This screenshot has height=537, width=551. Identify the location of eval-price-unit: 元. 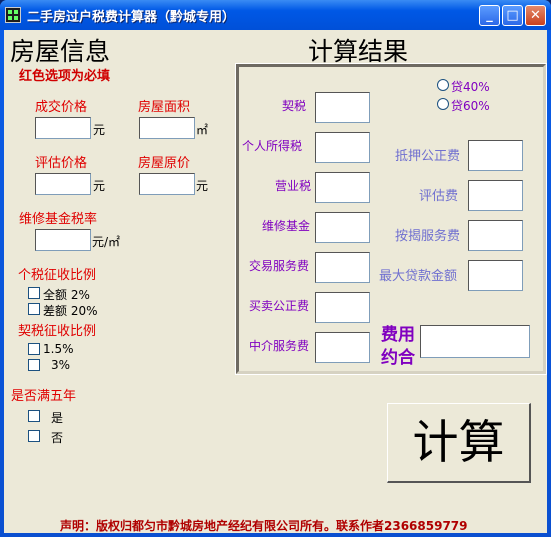
(99, 186).